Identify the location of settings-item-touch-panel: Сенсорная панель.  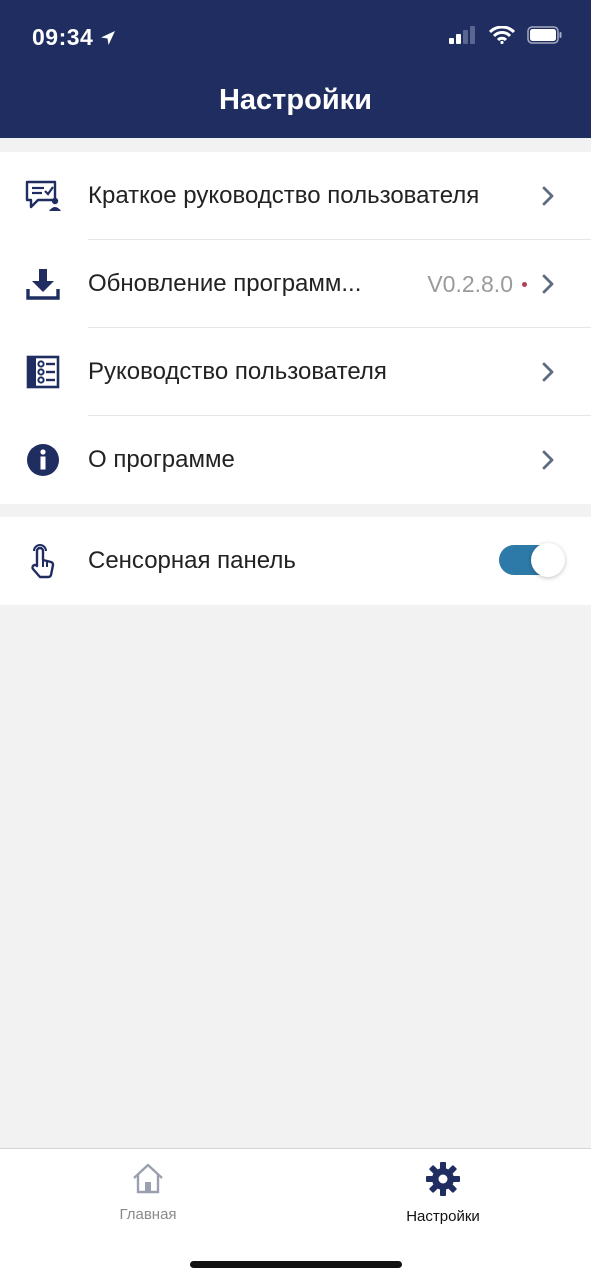
(295, 561).